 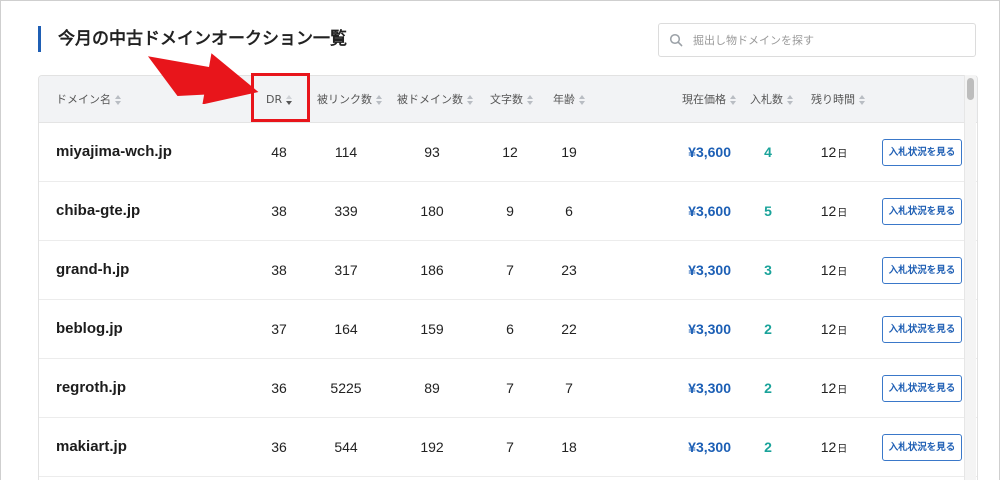 What do you see at coordinates (838, 99) in the screenshot?
I see `column-header-remaining: 残り時間` at bounding box center [838, 99].